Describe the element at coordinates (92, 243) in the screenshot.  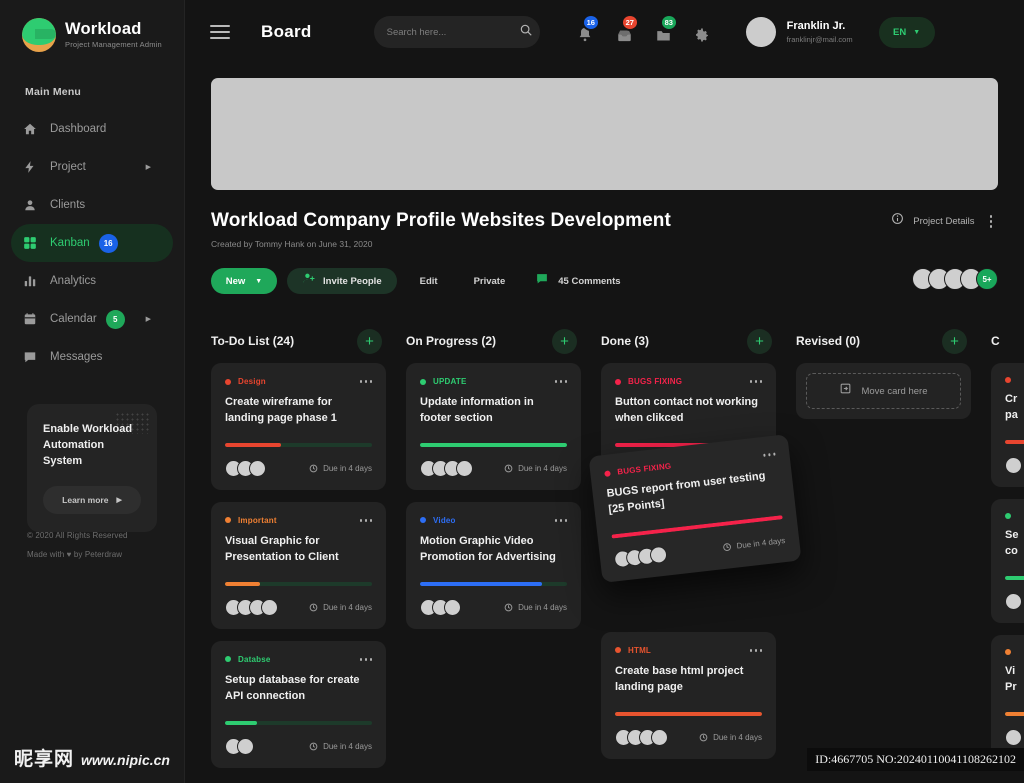
I see `sidebar-item-kanban: Kanban 16` at that location.